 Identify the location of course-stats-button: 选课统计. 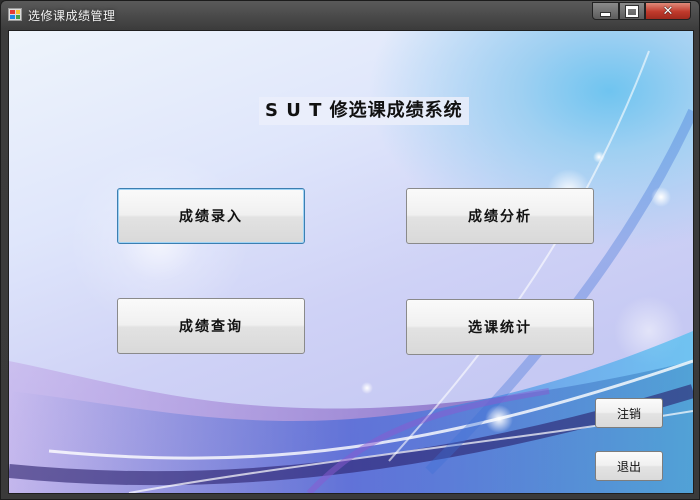
(500, 327).